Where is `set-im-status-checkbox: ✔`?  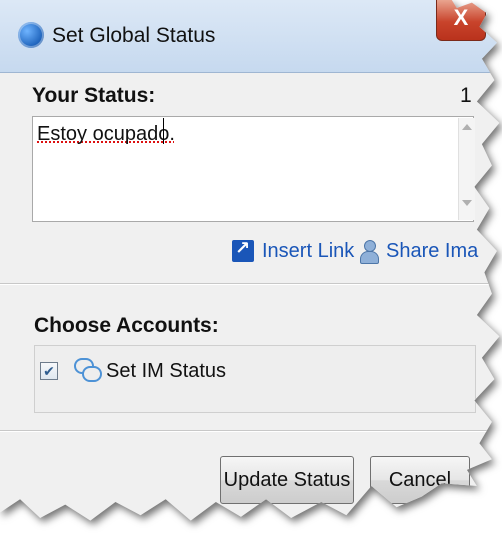 set-im-status-checkbox: ✔ is located at coordinates (49, 371).